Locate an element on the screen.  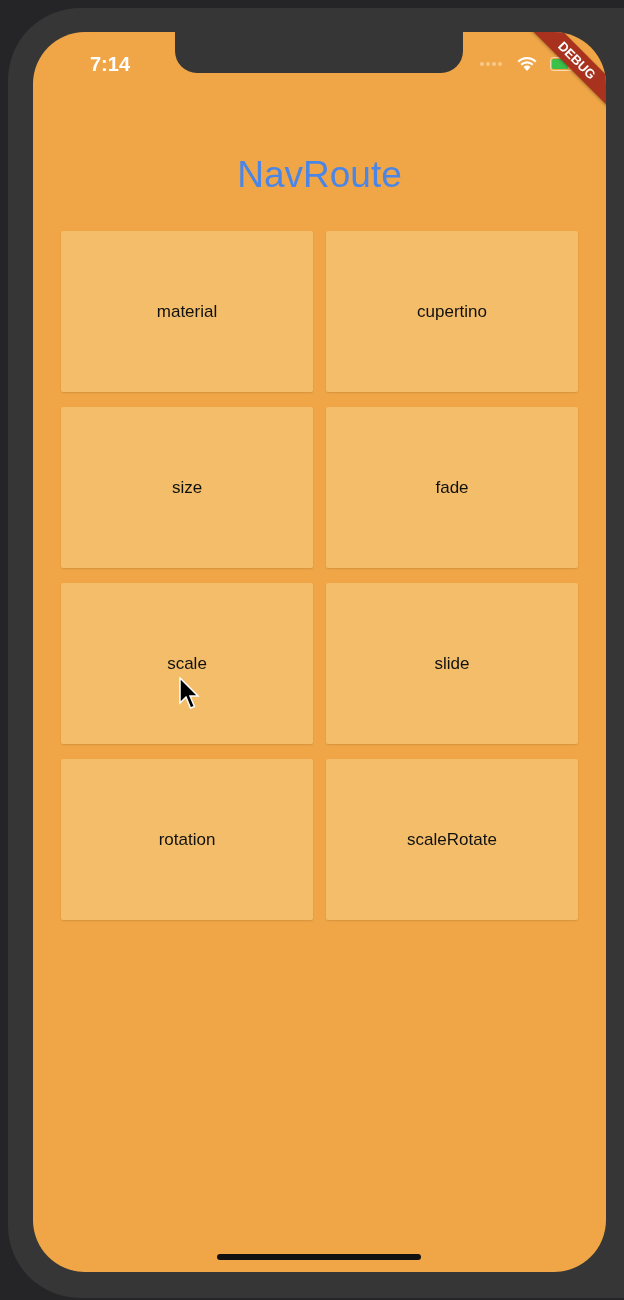
nav-button: scale is located at coordinates (187, 663).